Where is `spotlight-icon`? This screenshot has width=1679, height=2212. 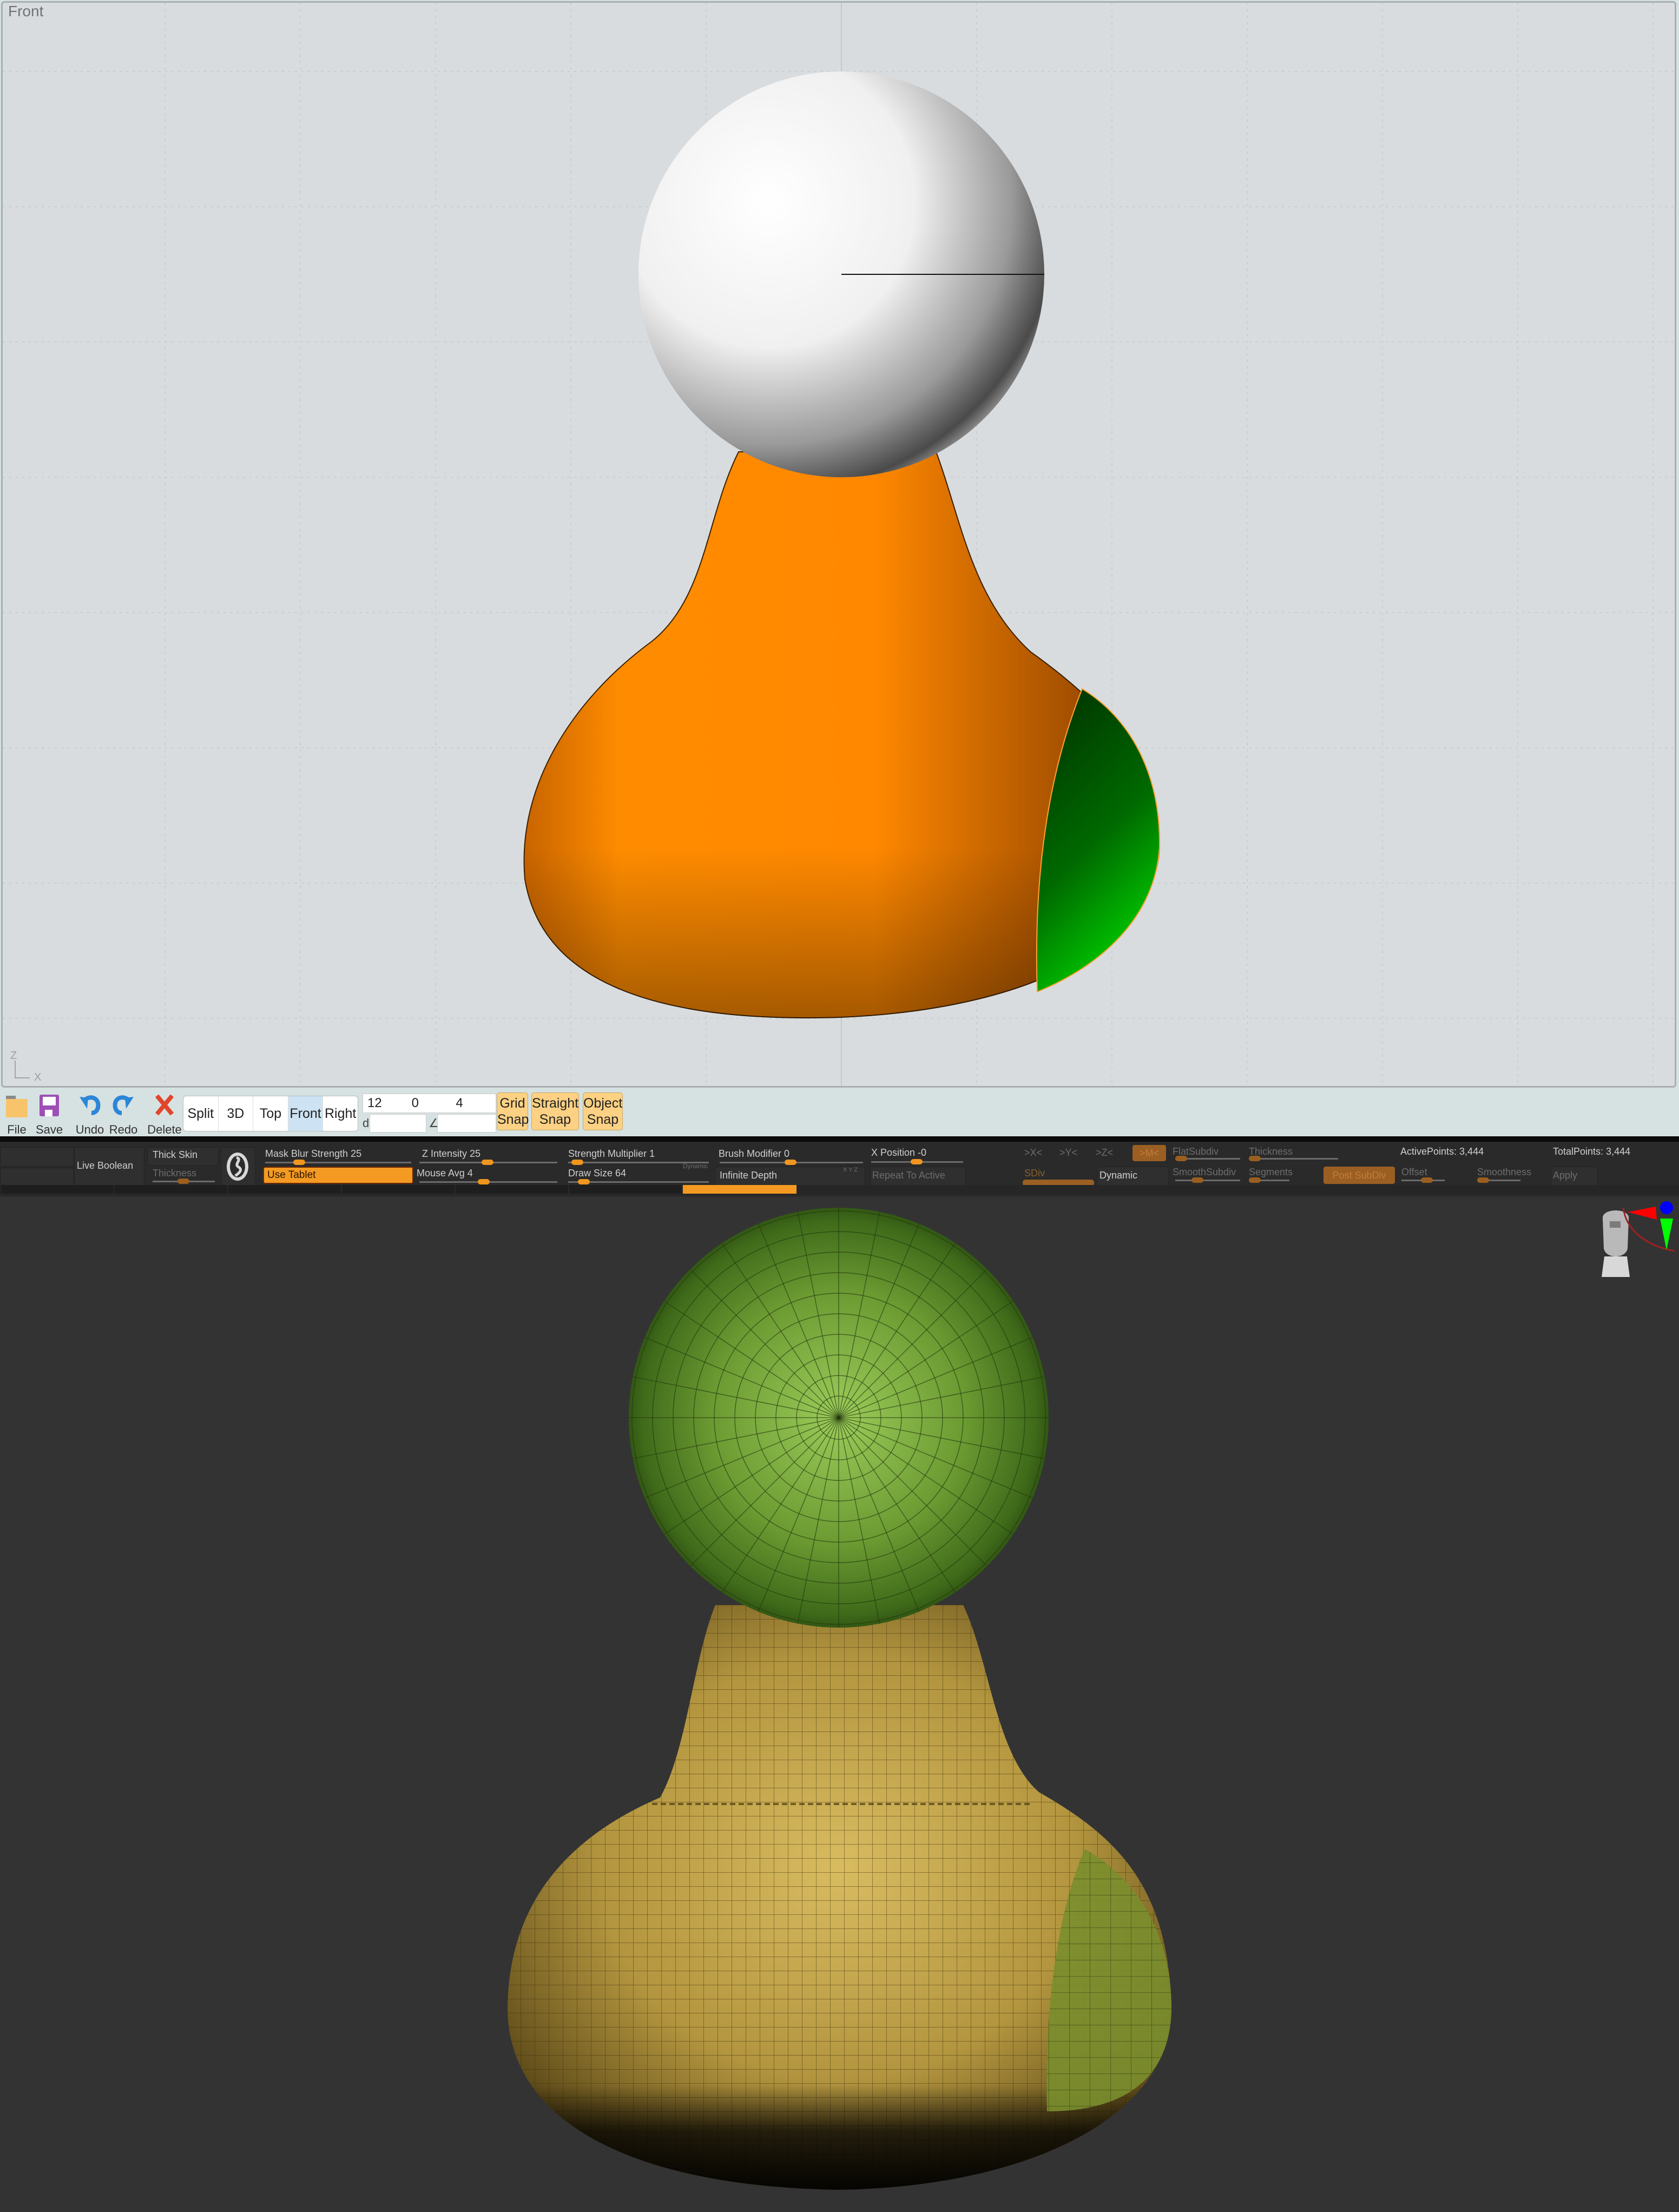
spotlight-icon is located at coordinates (238, 1167).